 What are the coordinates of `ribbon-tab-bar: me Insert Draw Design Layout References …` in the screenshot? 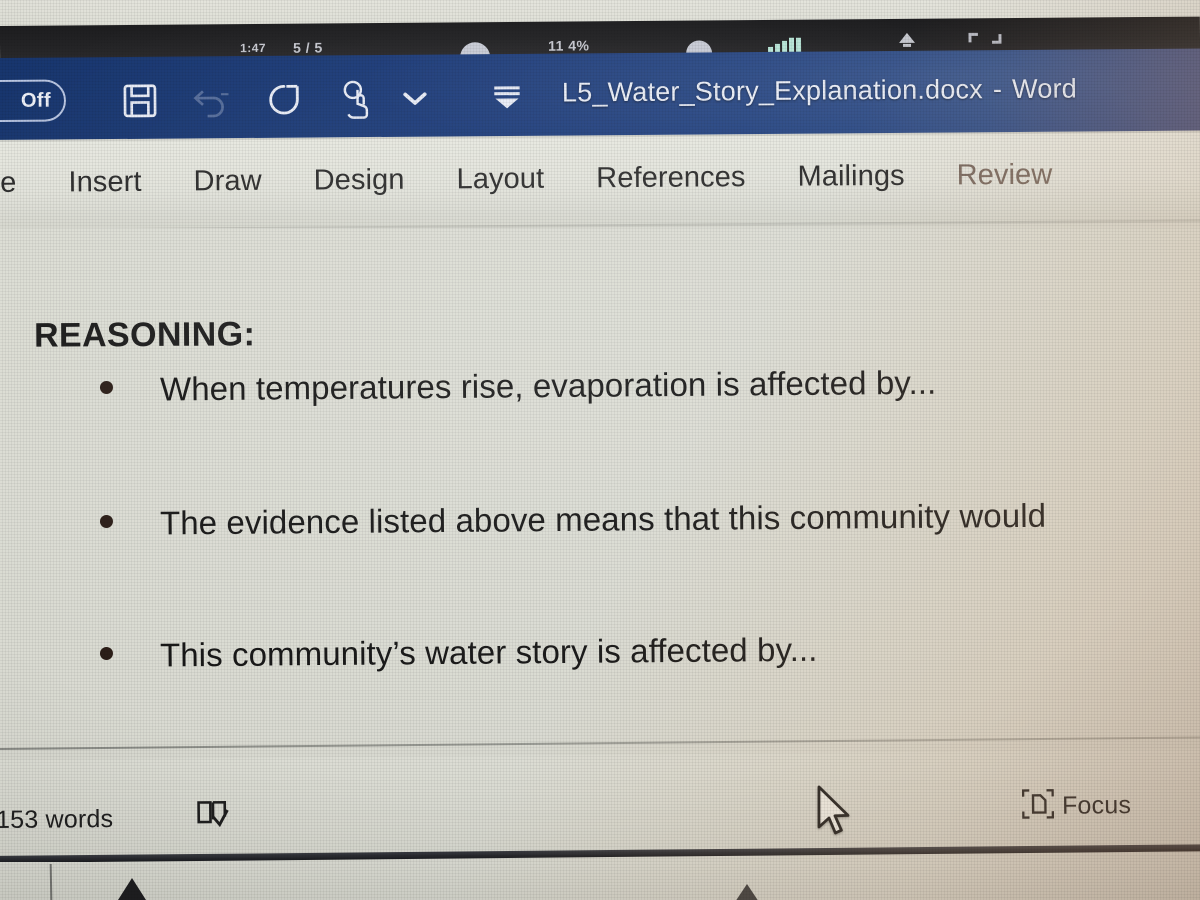 It's located at (600, 181).